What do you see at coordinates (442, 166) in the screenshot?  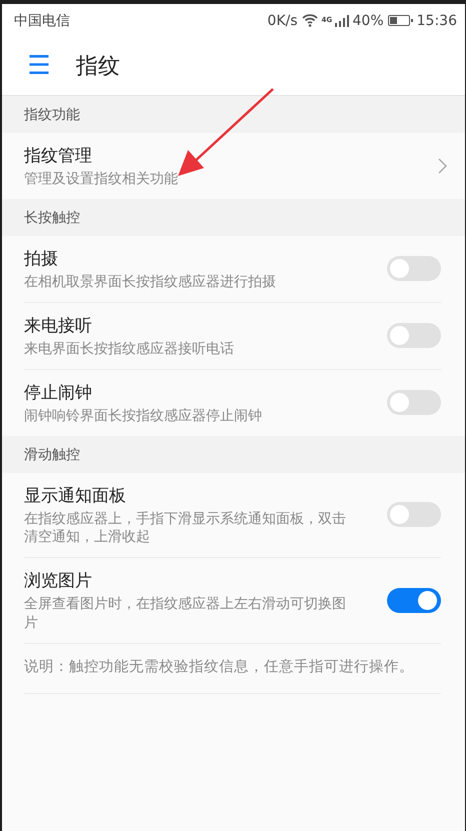 I see `chevron-right-icon` at bounding box center [442, 166].